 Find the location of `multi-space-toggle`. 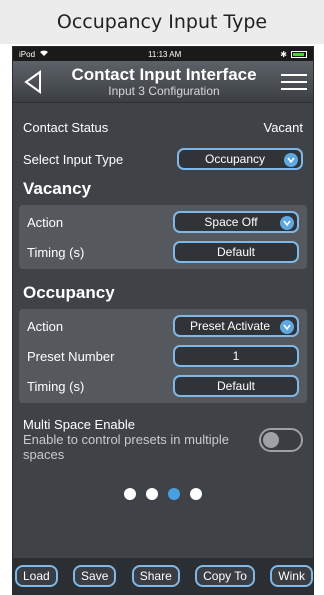

multi-space-toggle is located at coordinates (281, 439).